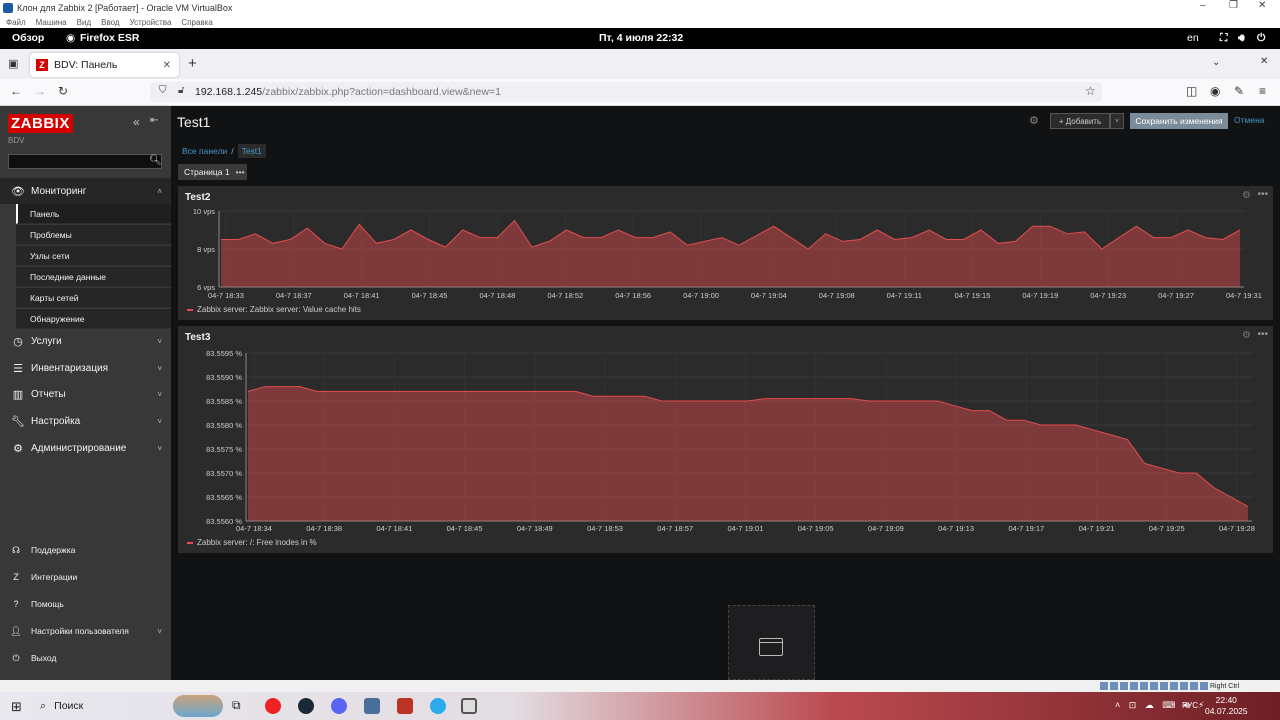  Describe the element at coordinates (438, 706) in the screenshot. I see `telegram-icon` at that location.